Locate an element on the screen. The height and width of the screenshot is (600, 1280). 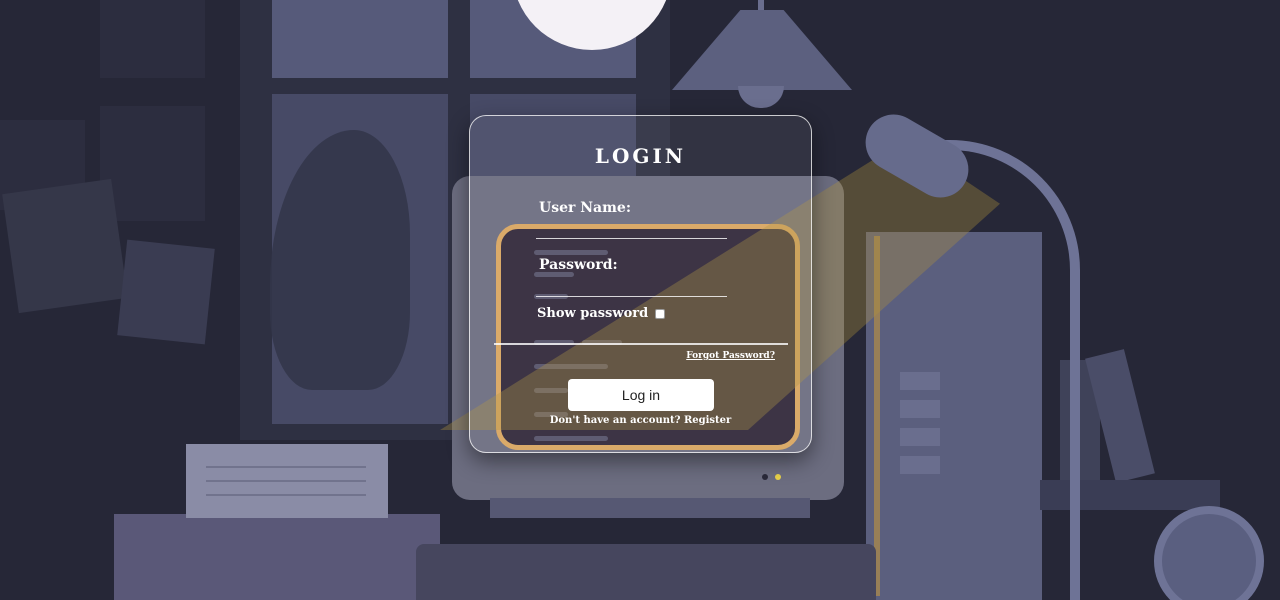
show-password-checkbox is located at coordinates (660, 313).